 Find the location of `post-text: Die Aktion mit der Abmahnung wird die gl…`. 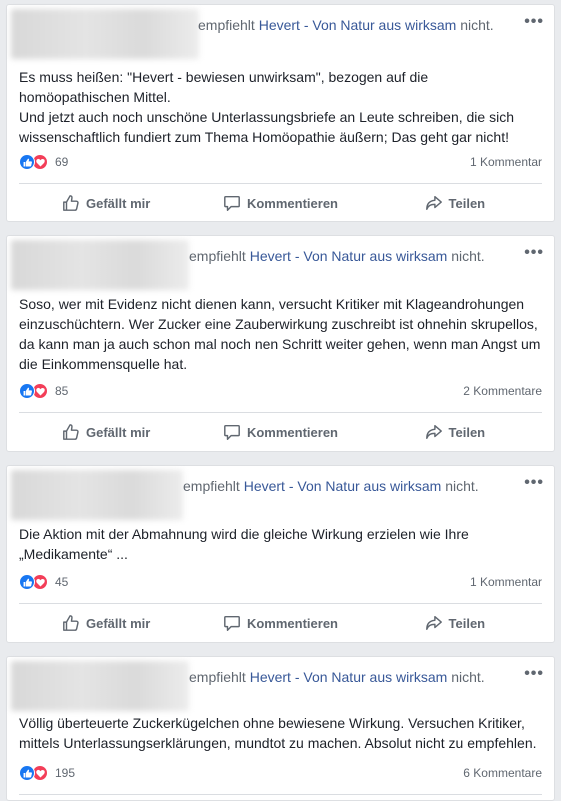

post-text: Die Aktion mit der Abmahnung wird die gl… is located at coordinates (280, 544).